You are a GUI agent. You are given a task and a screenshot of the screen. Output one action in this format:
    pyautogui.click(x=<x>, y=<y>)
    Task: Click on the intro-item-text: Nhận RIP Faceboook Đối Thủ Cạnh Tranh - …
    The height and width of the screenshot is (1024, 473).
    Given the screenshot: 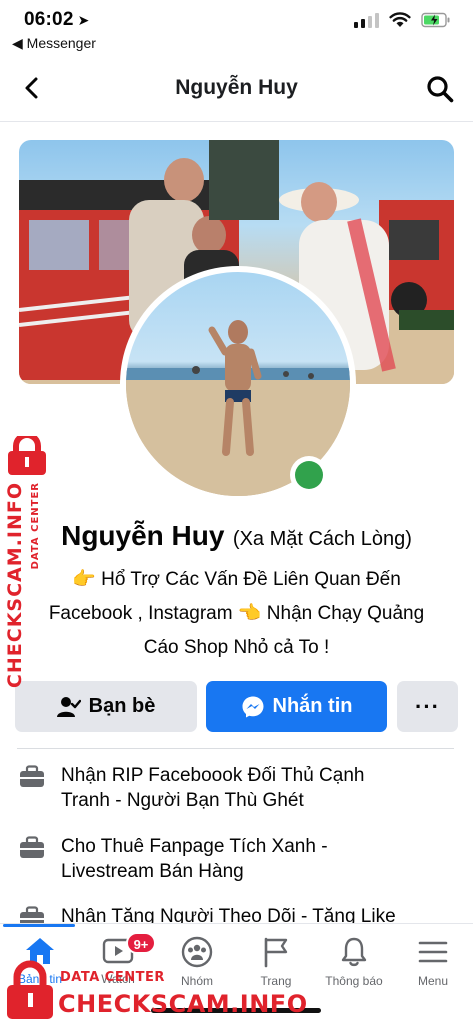 What is the action you would take?
    pyautogui.click(x=212, y=788)
    